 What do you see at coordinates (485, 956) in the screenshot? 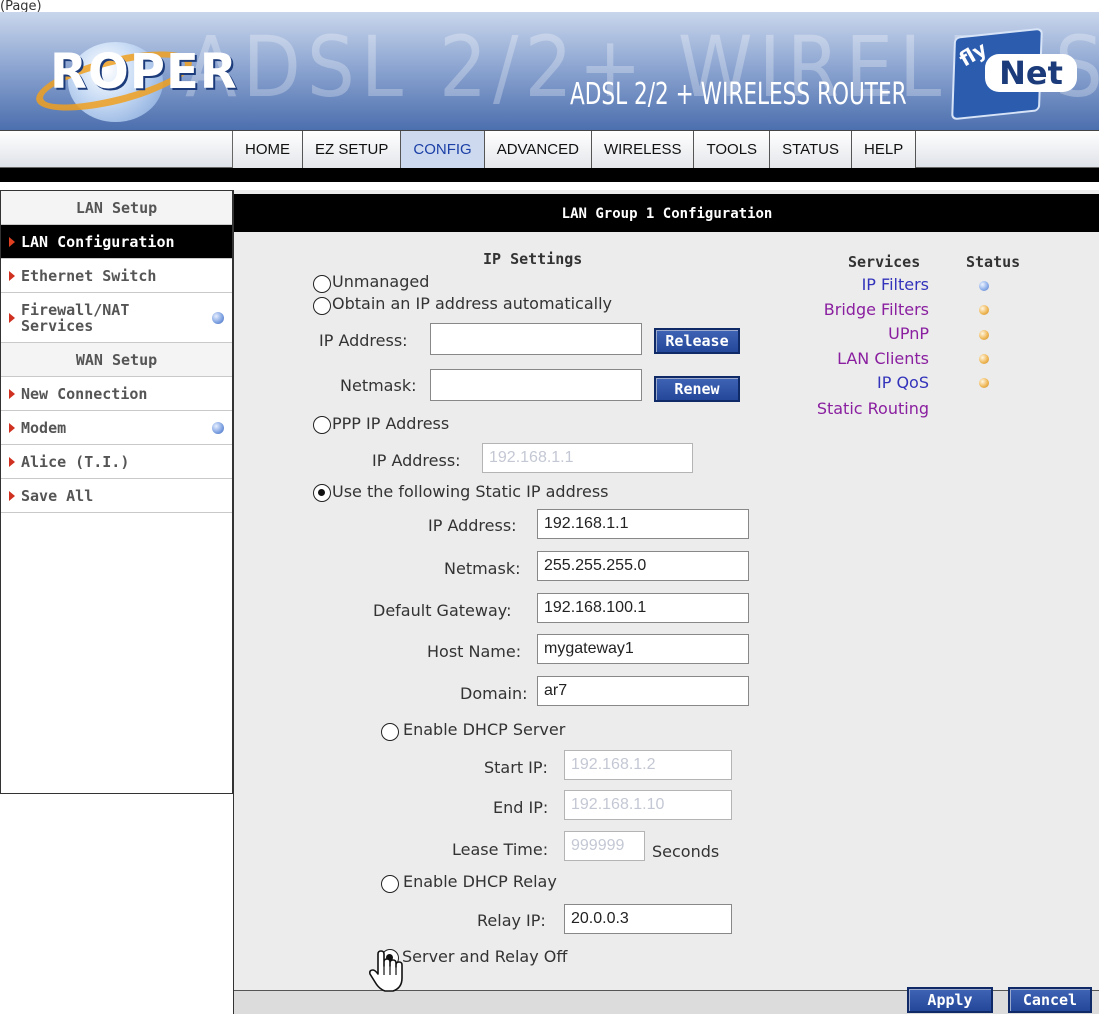
I see `server-relay-off-label: Server and Relay Off` at bounding box center [485, 956].